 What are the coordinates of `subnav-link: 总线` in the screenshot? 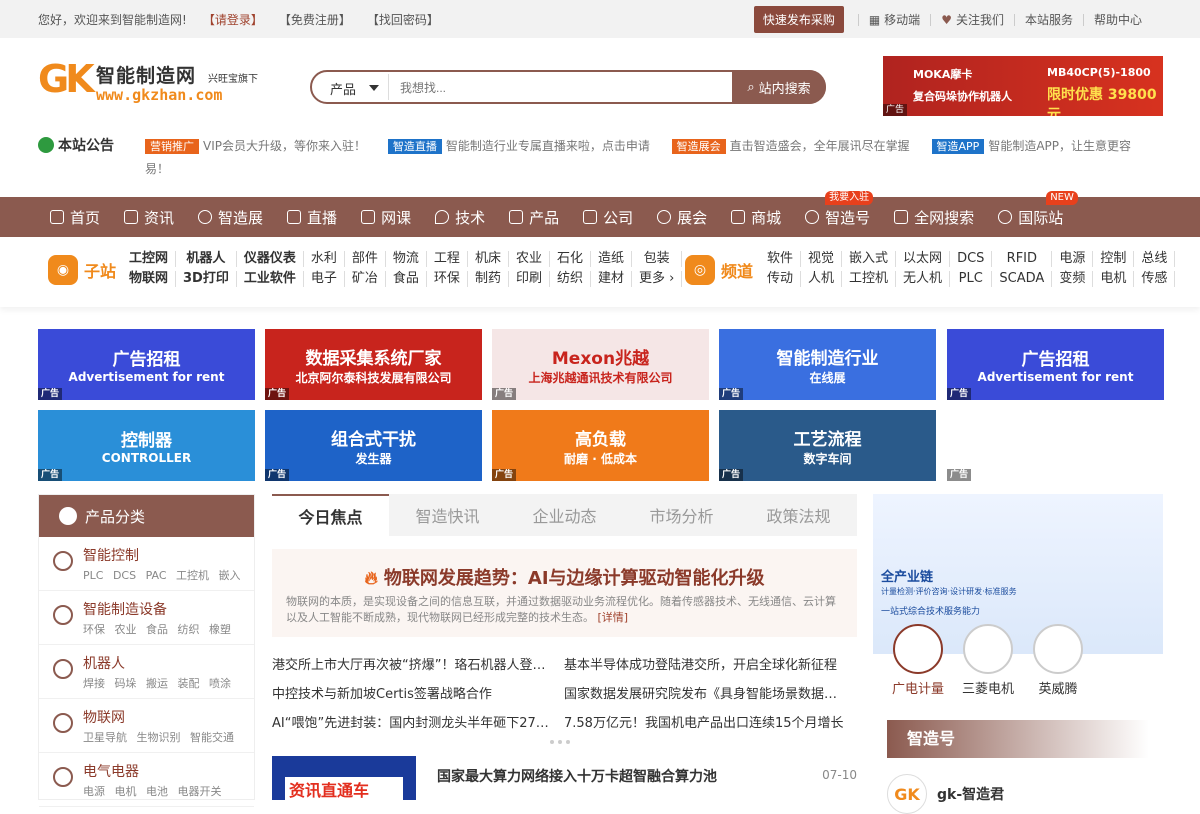 It's located at (1155, 259).